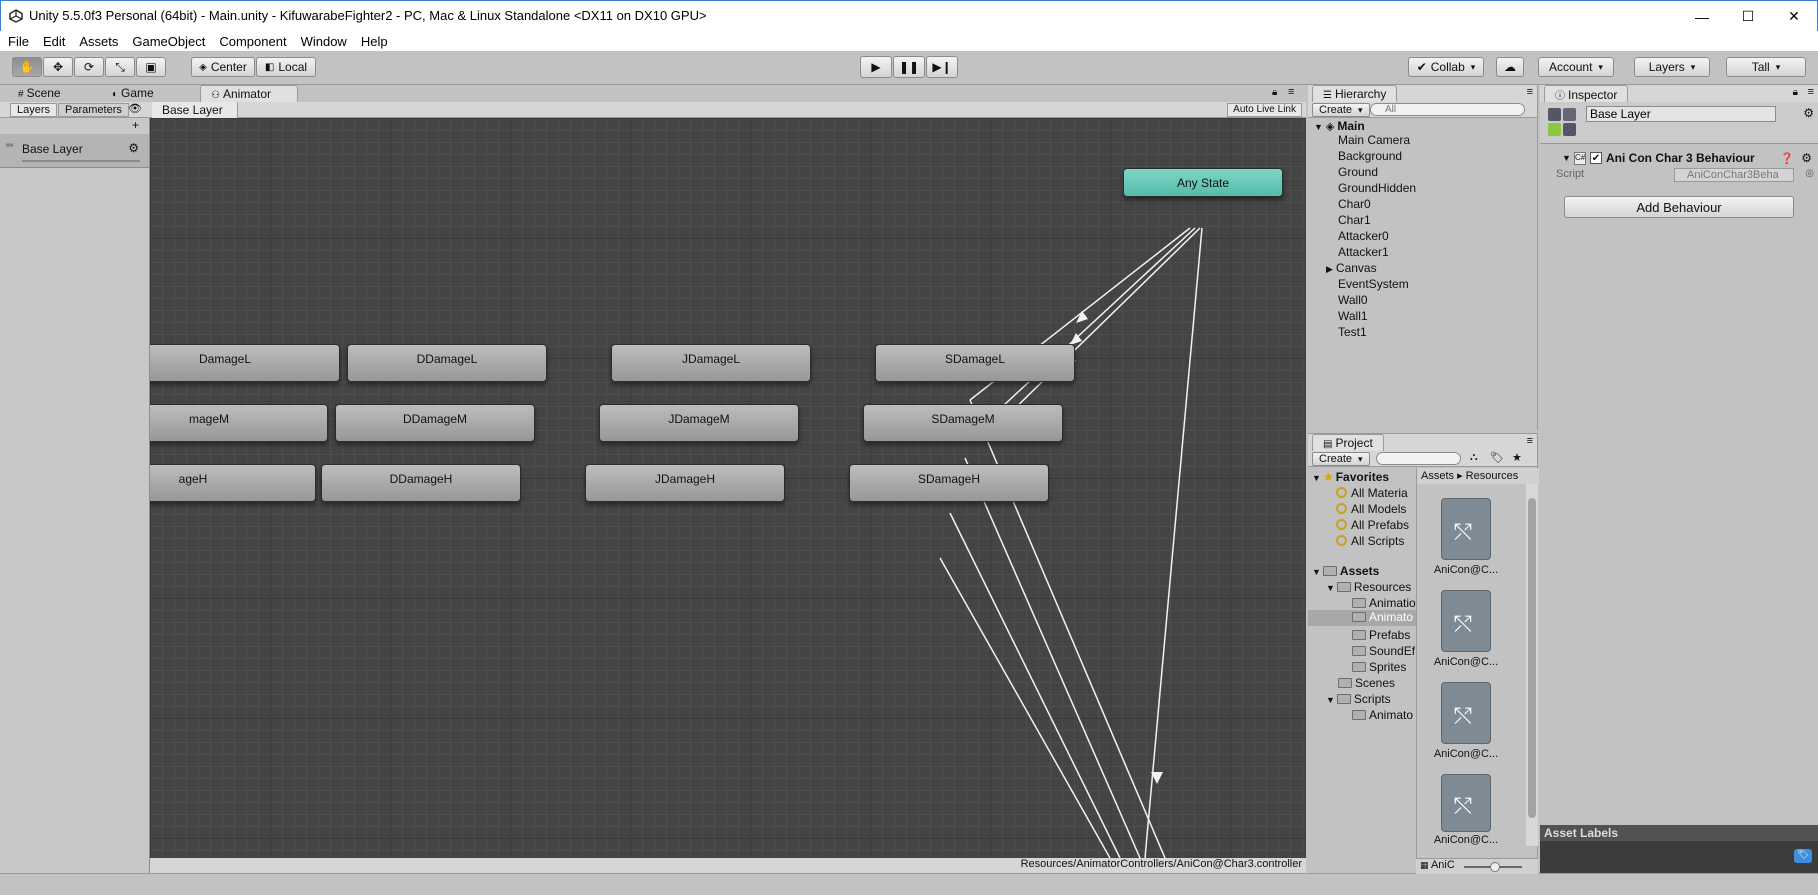 This screenshot has height=895, width=1818. What do you see at coordinates (1379, 667) in the screenshot?
I see `folder-item: Sprites` at bounding box center [1379, 667].